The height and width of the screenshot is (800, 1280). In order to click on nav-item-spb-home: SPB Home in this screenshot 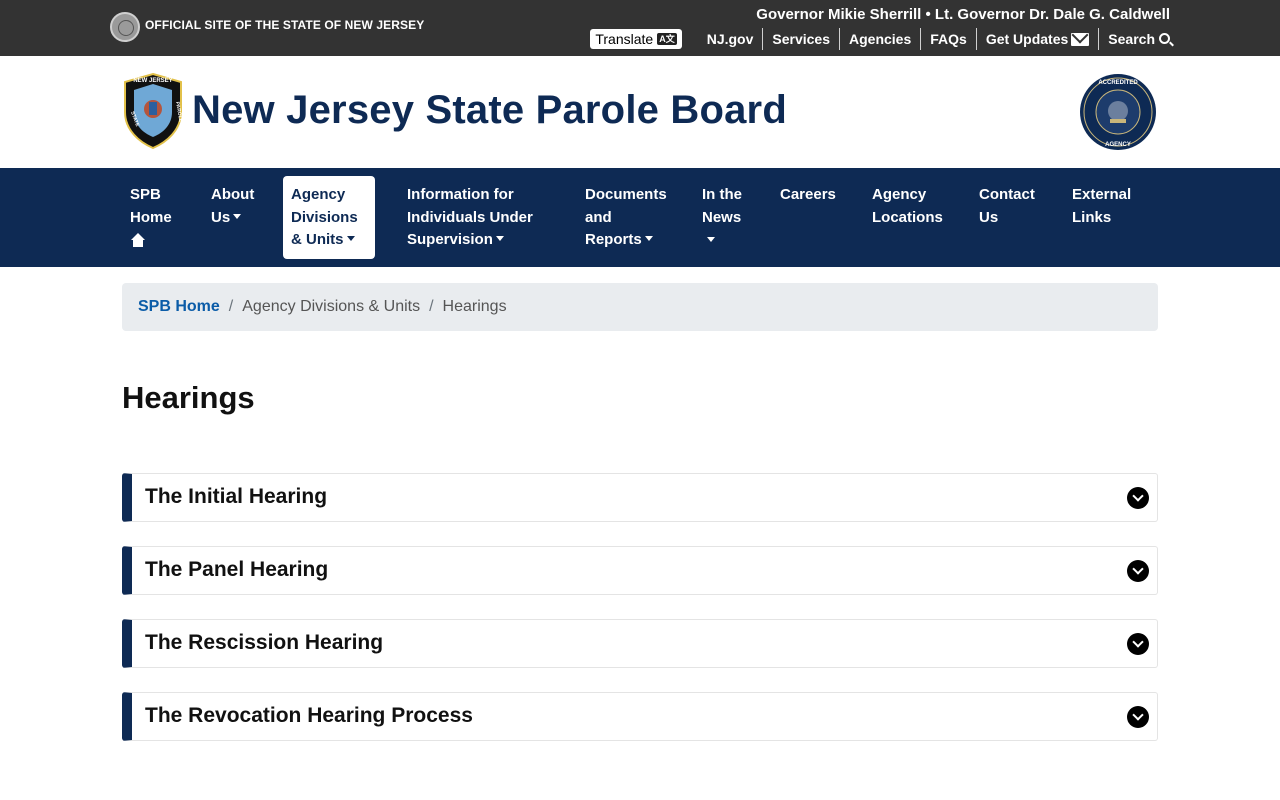, I will do `click(152, 215)`.